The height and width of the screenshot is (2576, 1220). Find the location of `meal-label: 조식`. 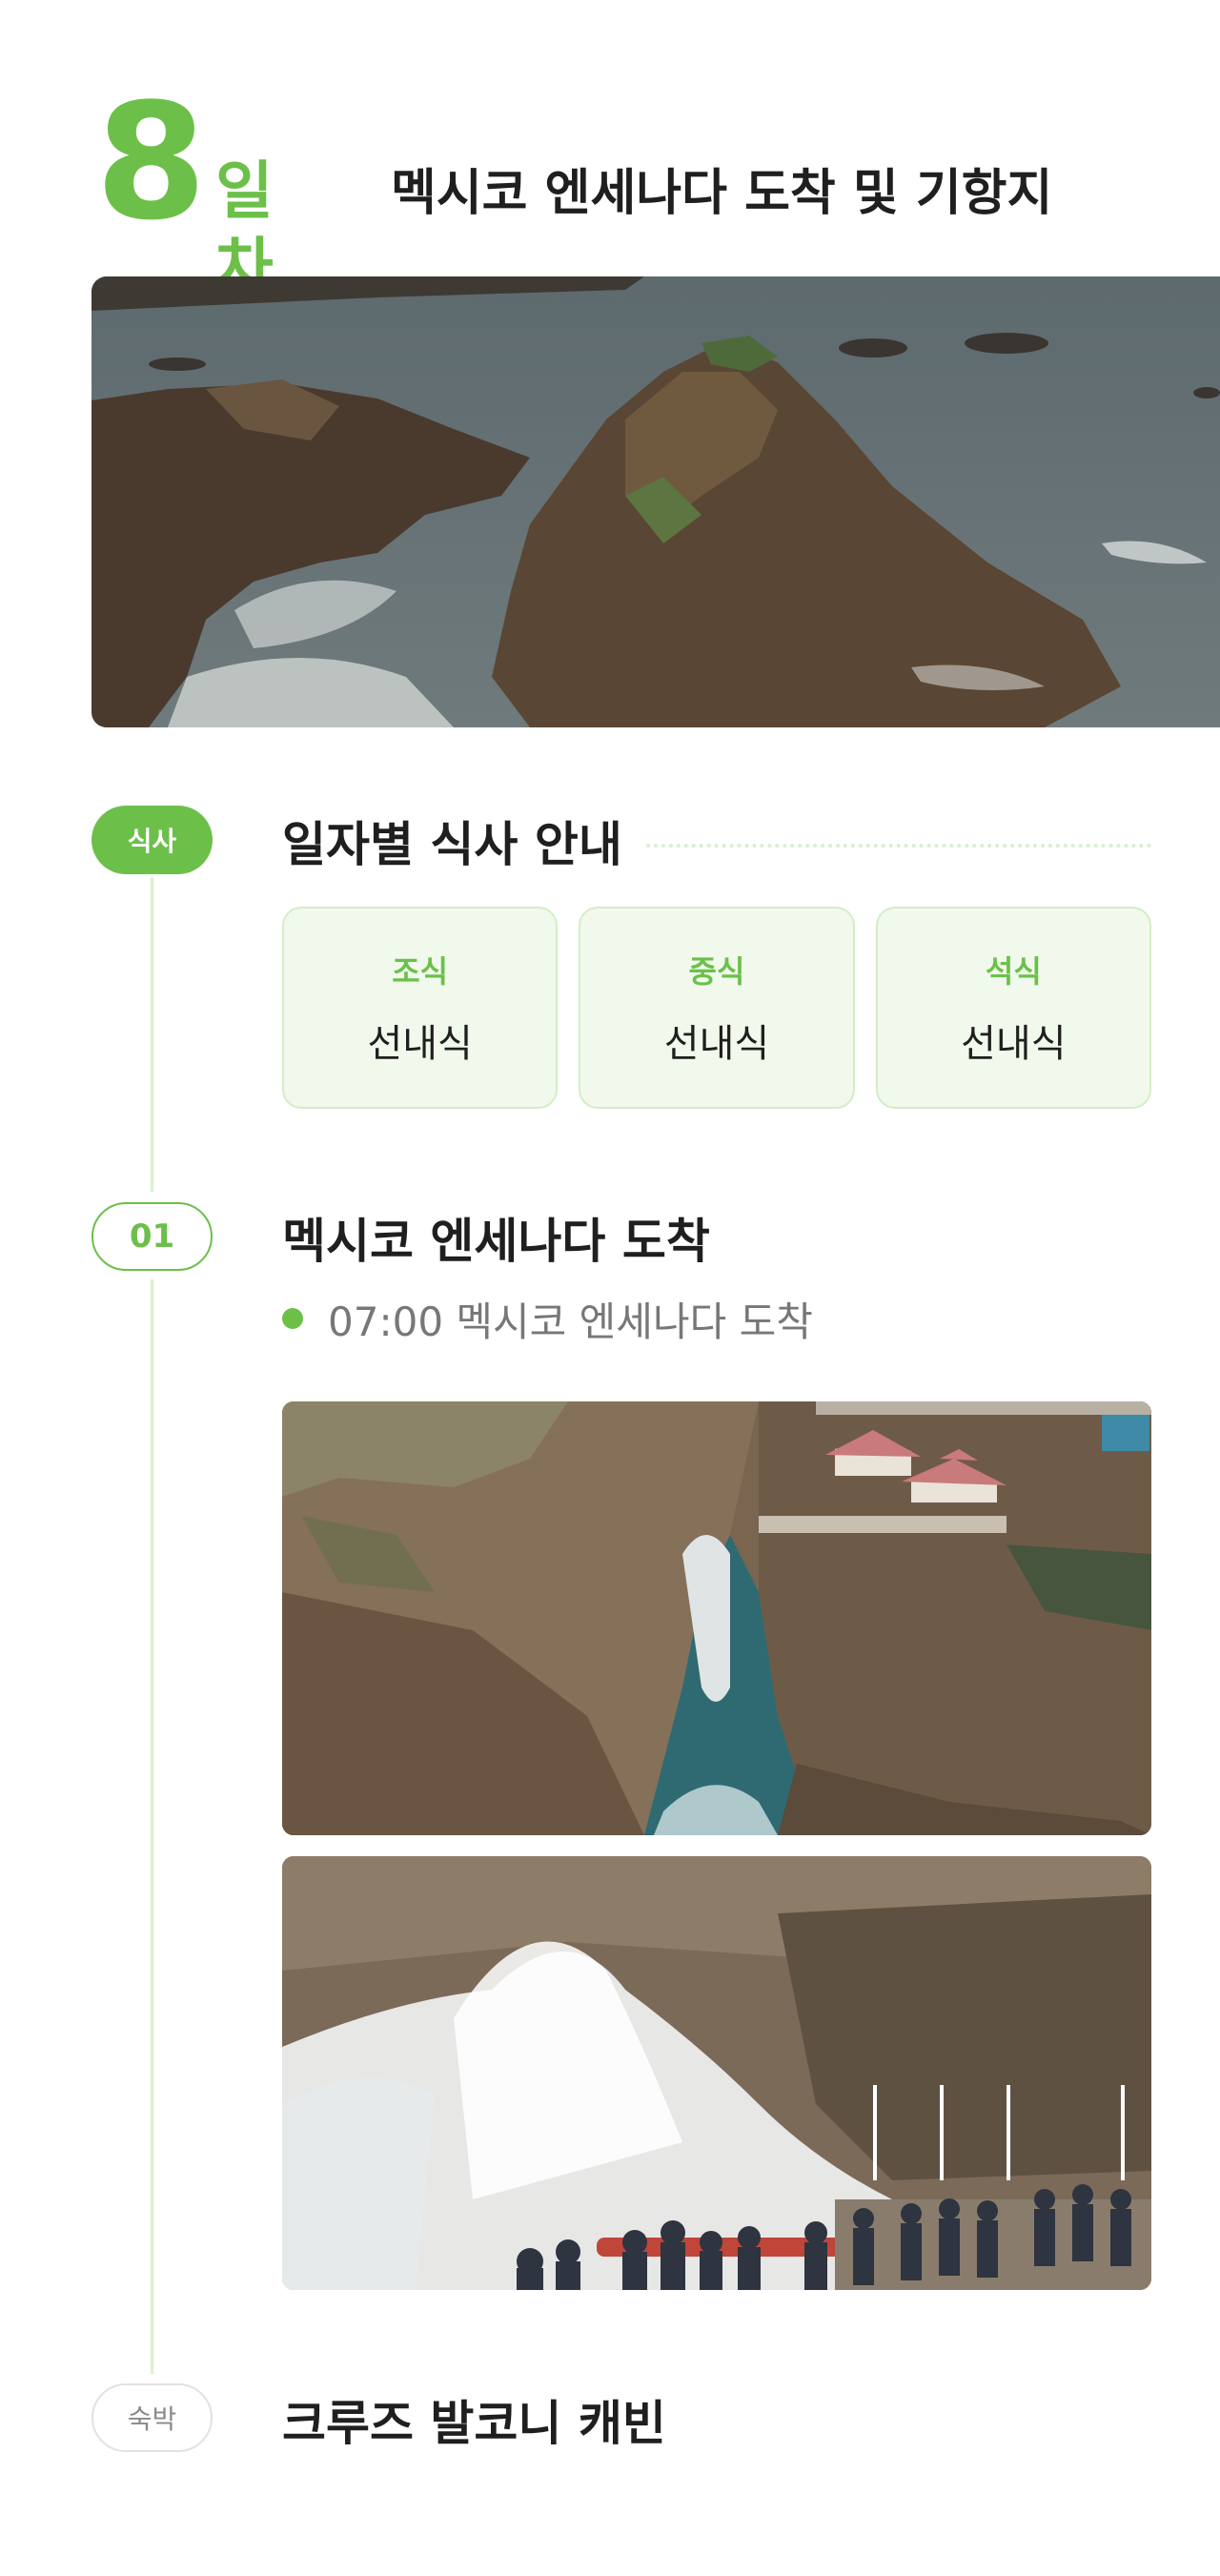

meal-label: 조식 is located at coordinates (420, 971).